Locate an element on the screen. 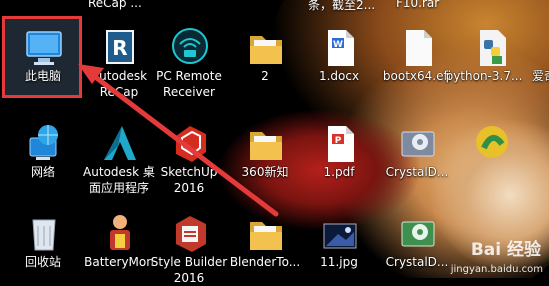 The height and width of the screenshot is (286, 549). baidu-watermark-url: jingyan.baidu.com is located at coordinates (496, 269).